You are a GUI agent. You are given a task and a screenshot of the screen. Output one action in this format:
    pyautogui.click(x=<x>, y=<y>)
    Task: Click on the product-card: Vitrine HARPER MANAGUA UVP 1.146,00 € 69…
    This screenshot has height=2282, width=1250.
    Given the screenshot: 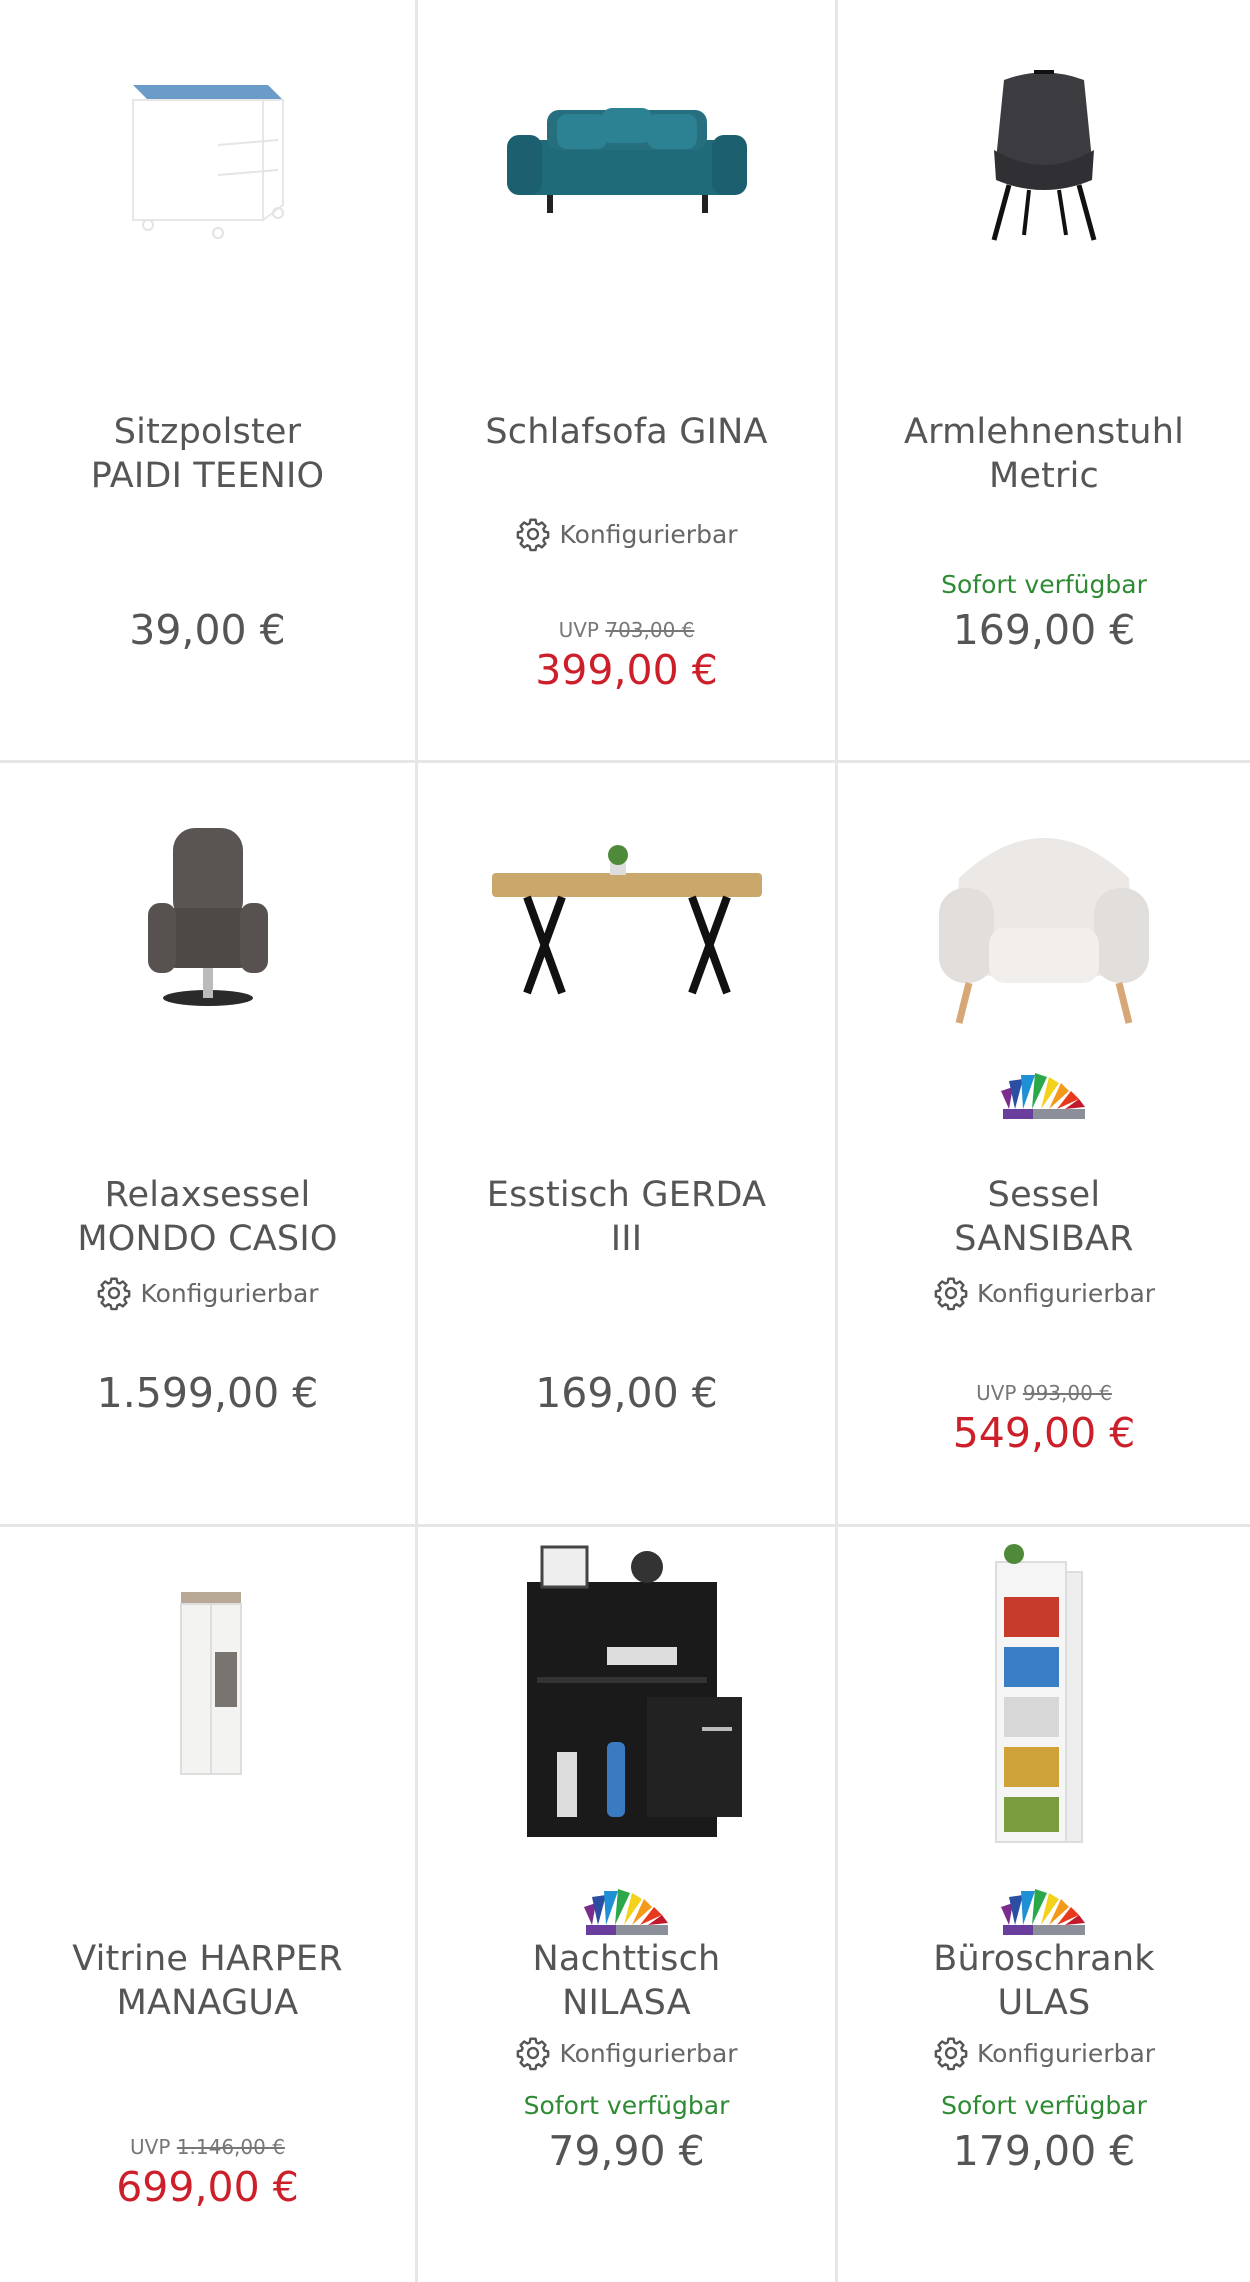 What is the action you would take?
    pyautogui.click(x=209, y=1904)
    